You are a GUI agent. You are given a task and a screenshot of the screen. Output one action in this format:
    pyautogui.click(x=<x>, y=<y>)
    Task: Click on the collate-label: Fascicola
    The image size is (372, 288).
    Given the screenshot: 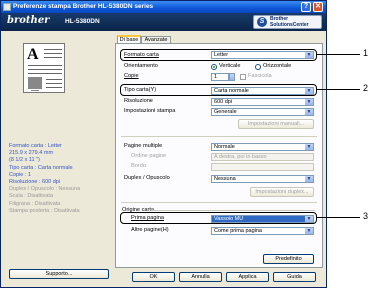 What is the action you would take?
    pyautogui.click(x=260, y=76)
    